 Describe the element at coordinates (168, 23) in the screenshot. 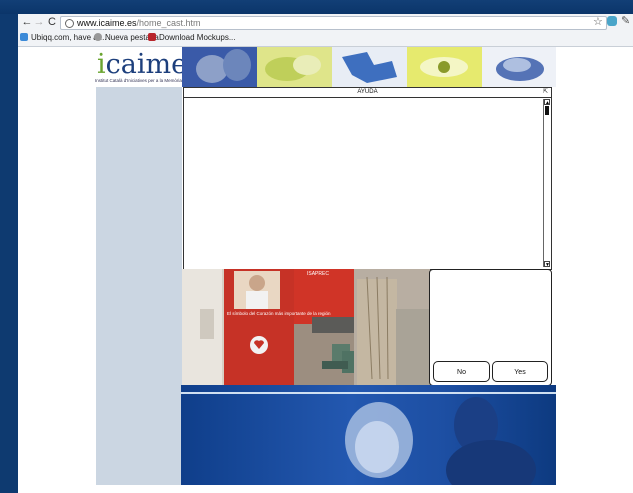

I see `url-path: /home_cast.htm` at that location.